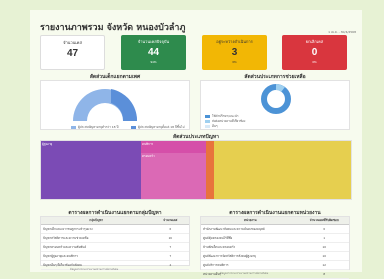  Describe the element at coordinates (234, 62) in the screenshot. I see `card-percent: 6%` at that location.